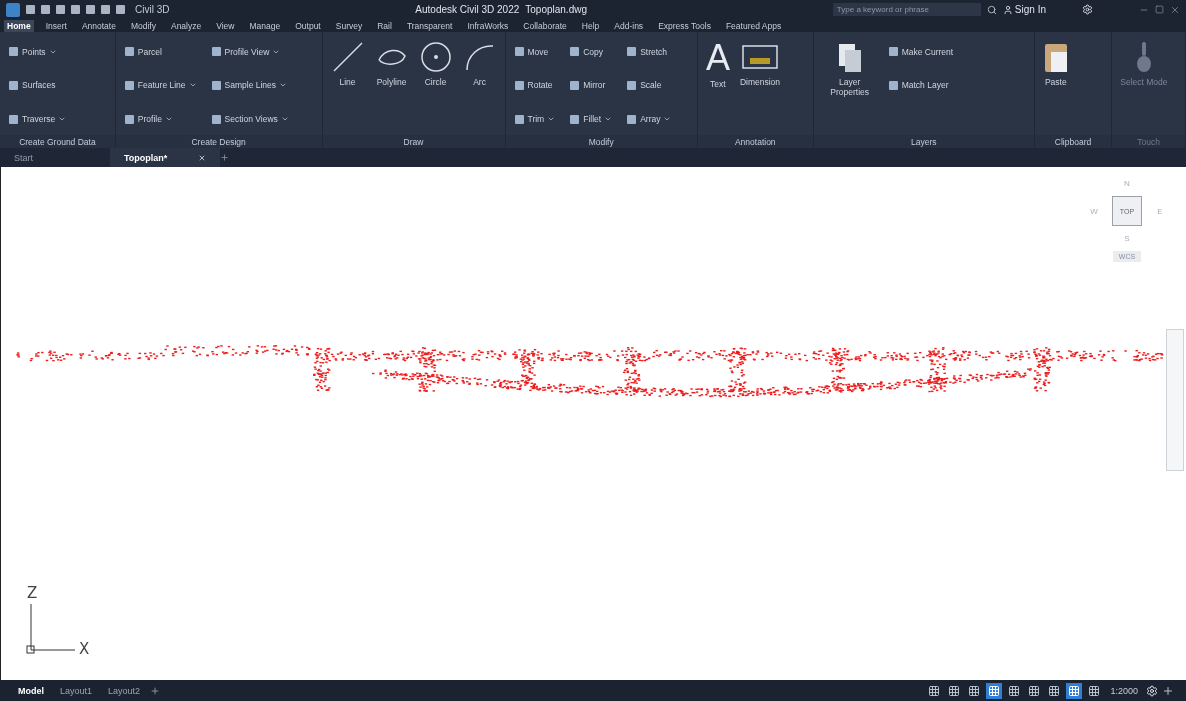 The image size is (1186, 701). I want to click on add-layout-icon, so click(155, 690).